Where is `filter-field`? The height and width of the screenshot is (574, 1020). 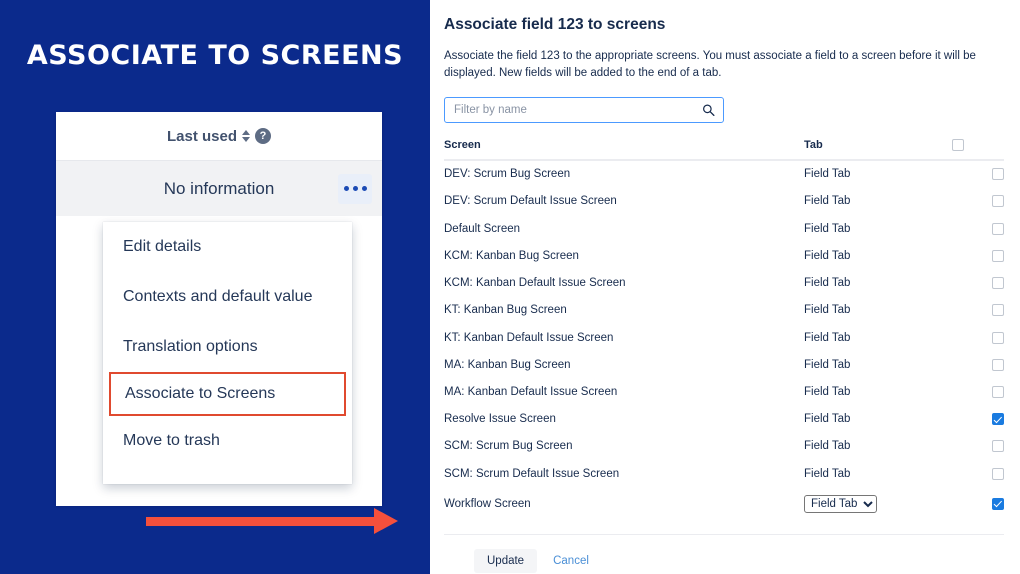 filter-field is located at coordinates (584, 109).